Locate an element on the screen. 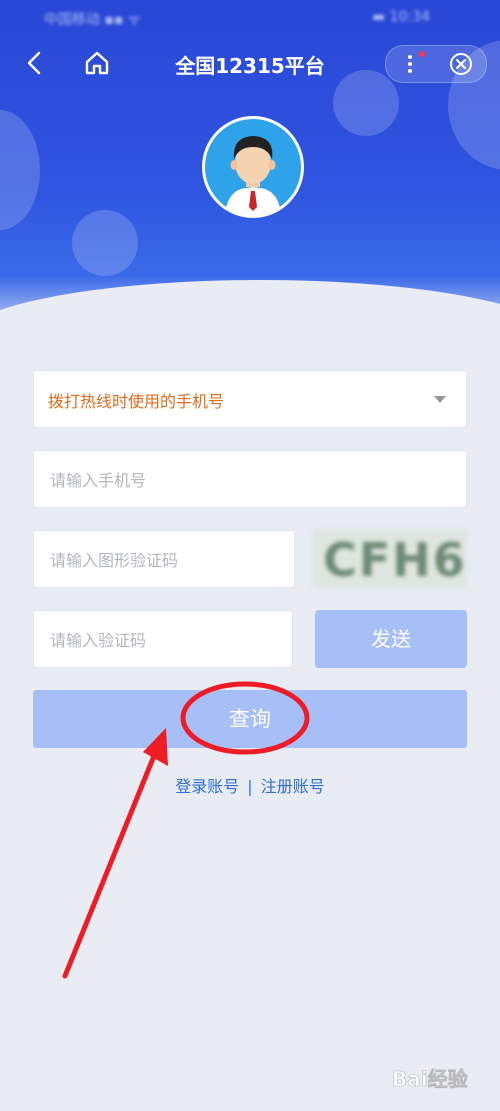  account-links: 登录账号 | 注册账号 is located at coordinates (250, 785).